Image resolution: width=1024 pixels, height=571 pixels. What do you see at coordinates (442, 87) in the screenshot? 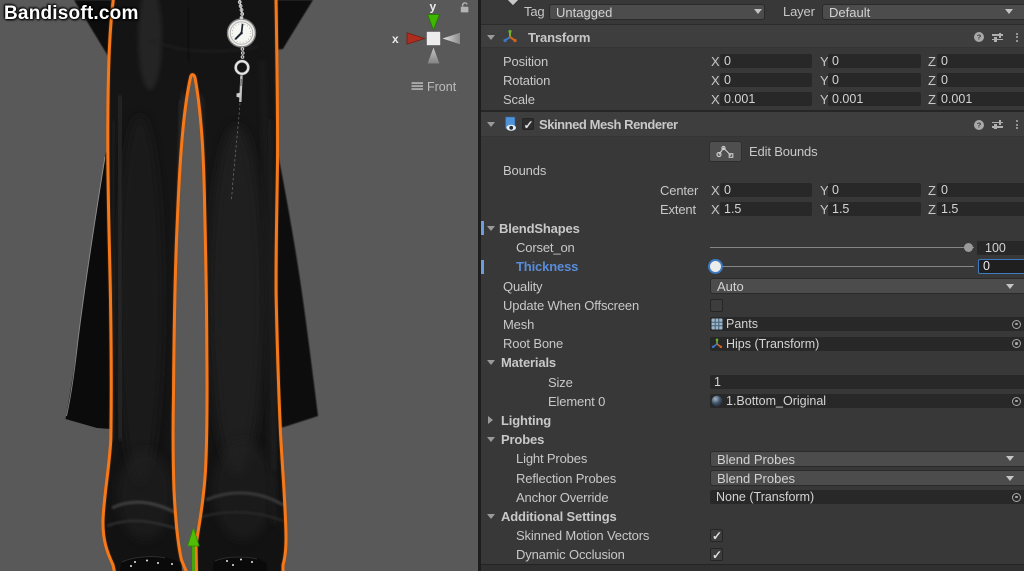
I see `svg-text: Front` at bounding box center [442, 87].